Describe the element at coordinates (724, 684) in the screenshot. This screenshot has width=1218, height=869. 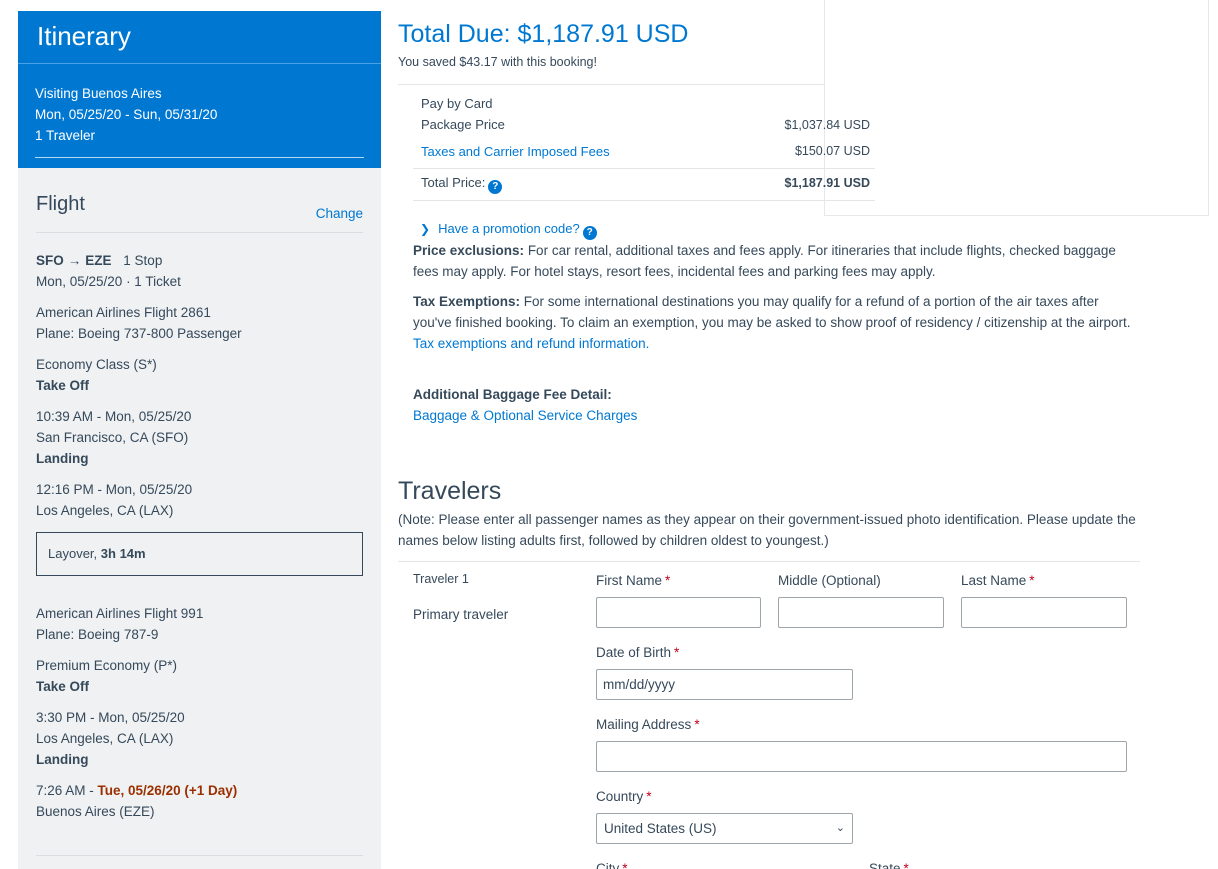
I see `date-of-birth-input` at that location.